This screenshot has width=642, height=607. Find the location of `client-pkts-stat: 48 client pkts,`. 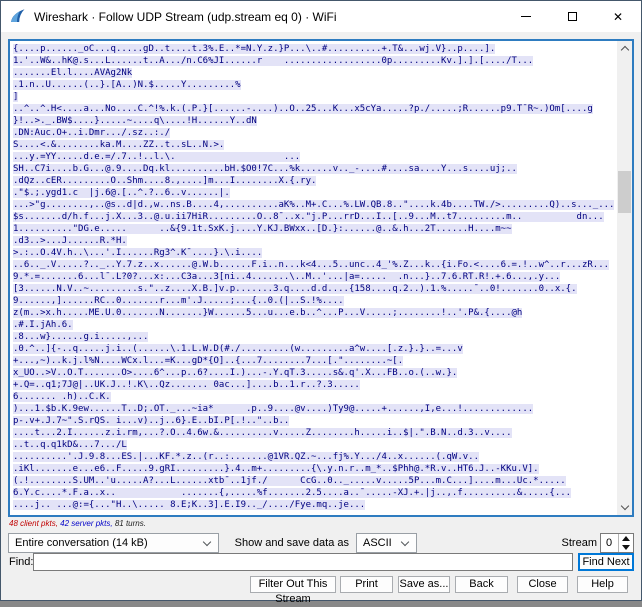

client-pkts-stat: 48 client pkts, is located at coordinates (33, 523).